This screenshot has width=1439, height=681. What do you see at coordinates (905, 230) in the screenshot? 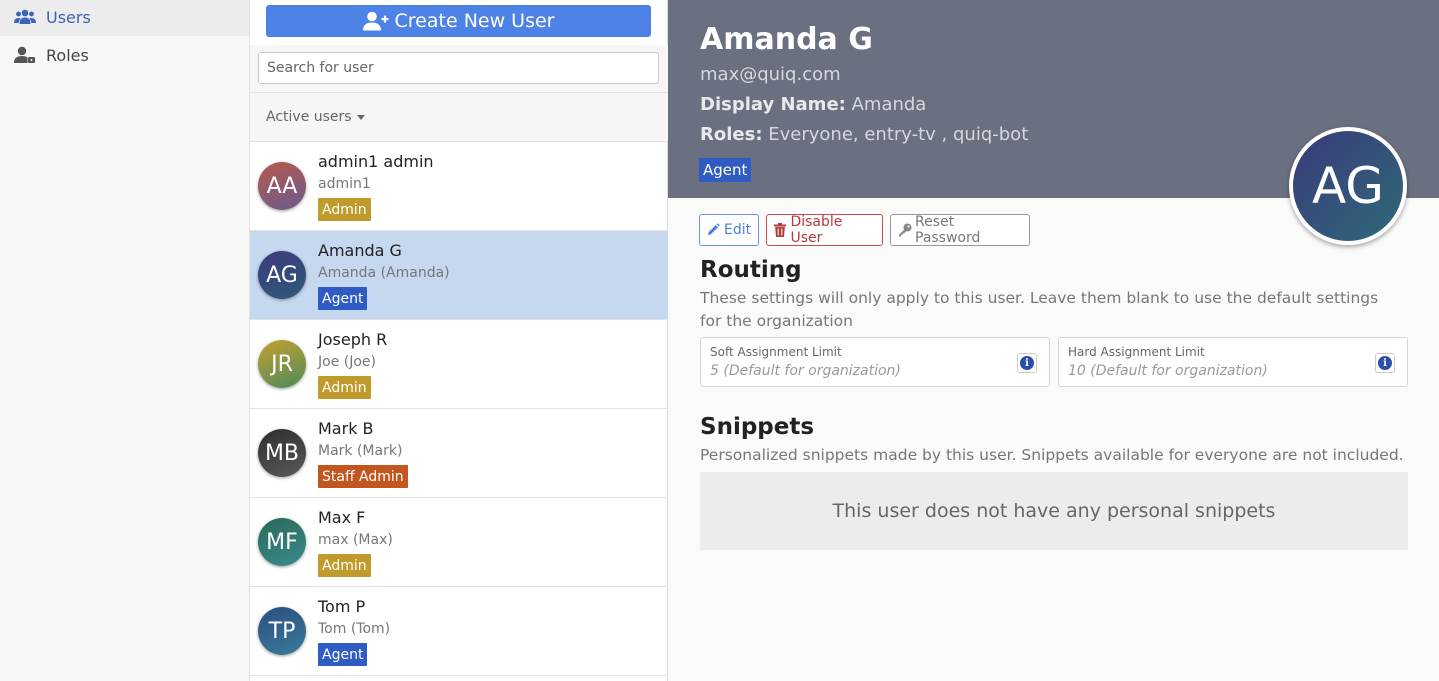
I see `key-icon` at bounding box center [905, 230].